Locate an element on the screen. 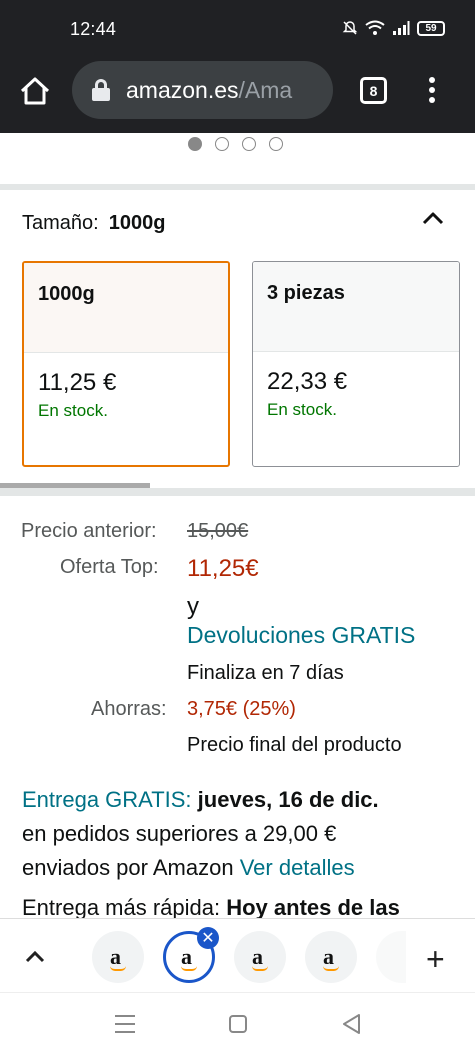 Image resolution: width=475 pixels, height=1056 pixels. url-path: /Ama is located at coordinates (265, 89).